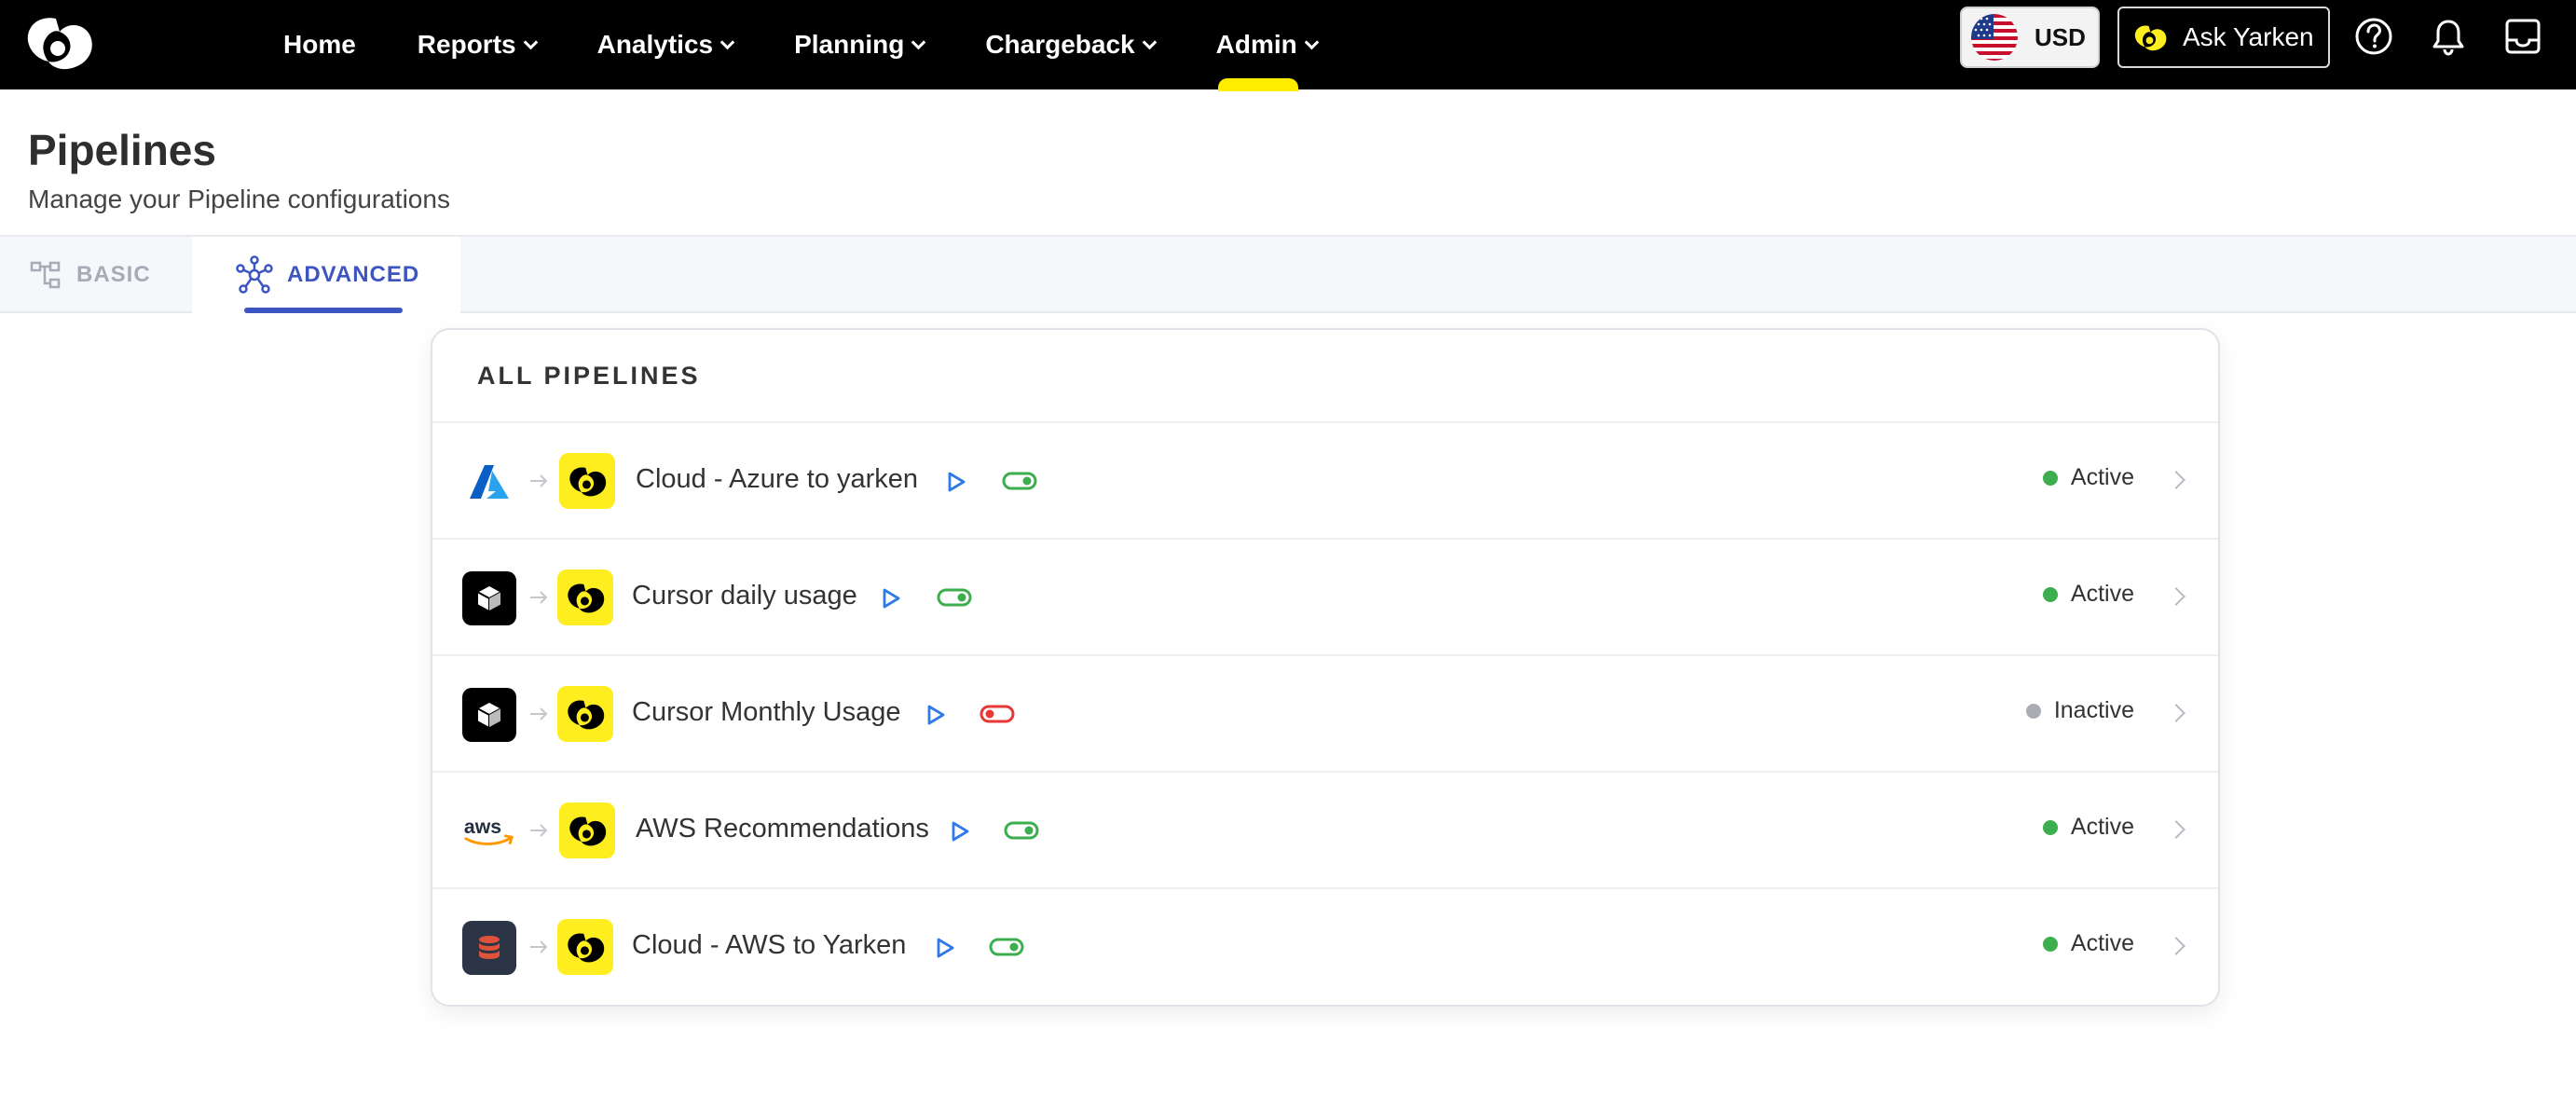 The width and height of the screenshot is (2576, 1111). I want to click on bell-icon, so click(2448, 36).